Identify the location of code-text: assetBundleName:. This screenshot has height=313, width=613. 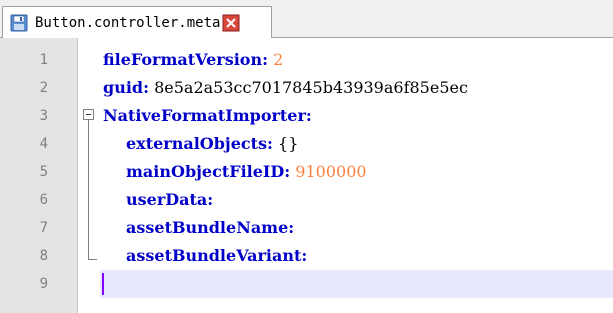
(210, 228).